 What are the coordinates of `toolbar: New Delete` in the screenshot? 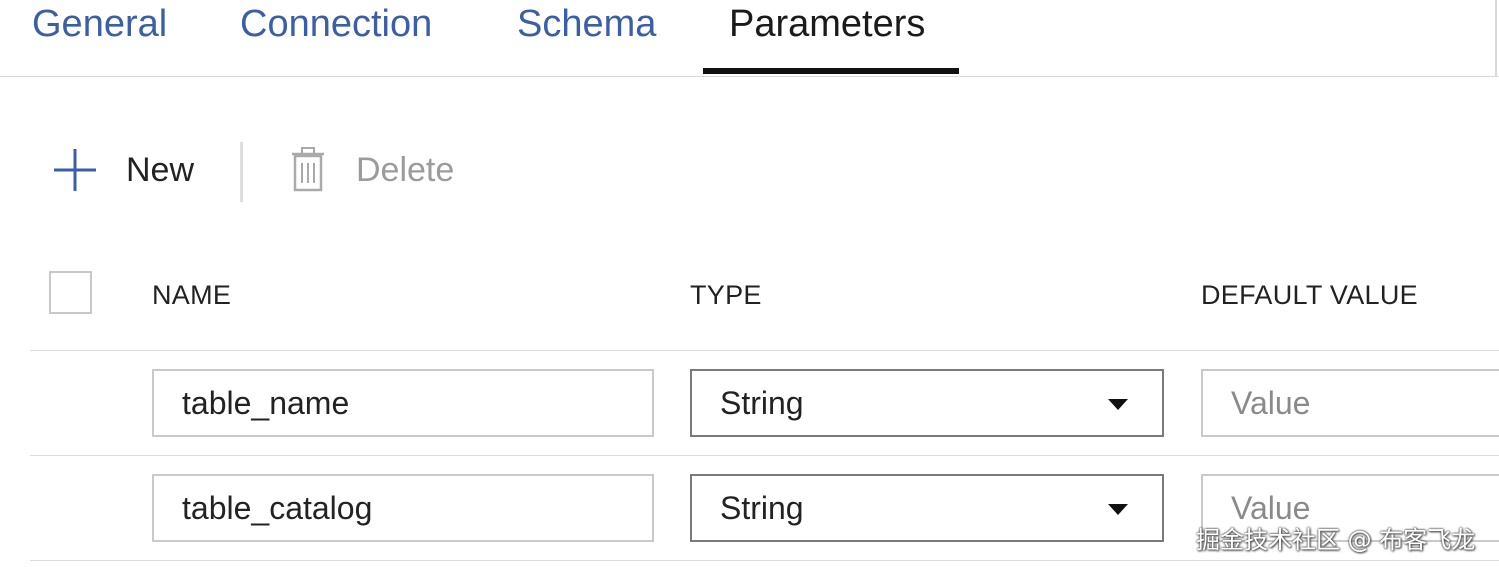 It's located at (350, 170).